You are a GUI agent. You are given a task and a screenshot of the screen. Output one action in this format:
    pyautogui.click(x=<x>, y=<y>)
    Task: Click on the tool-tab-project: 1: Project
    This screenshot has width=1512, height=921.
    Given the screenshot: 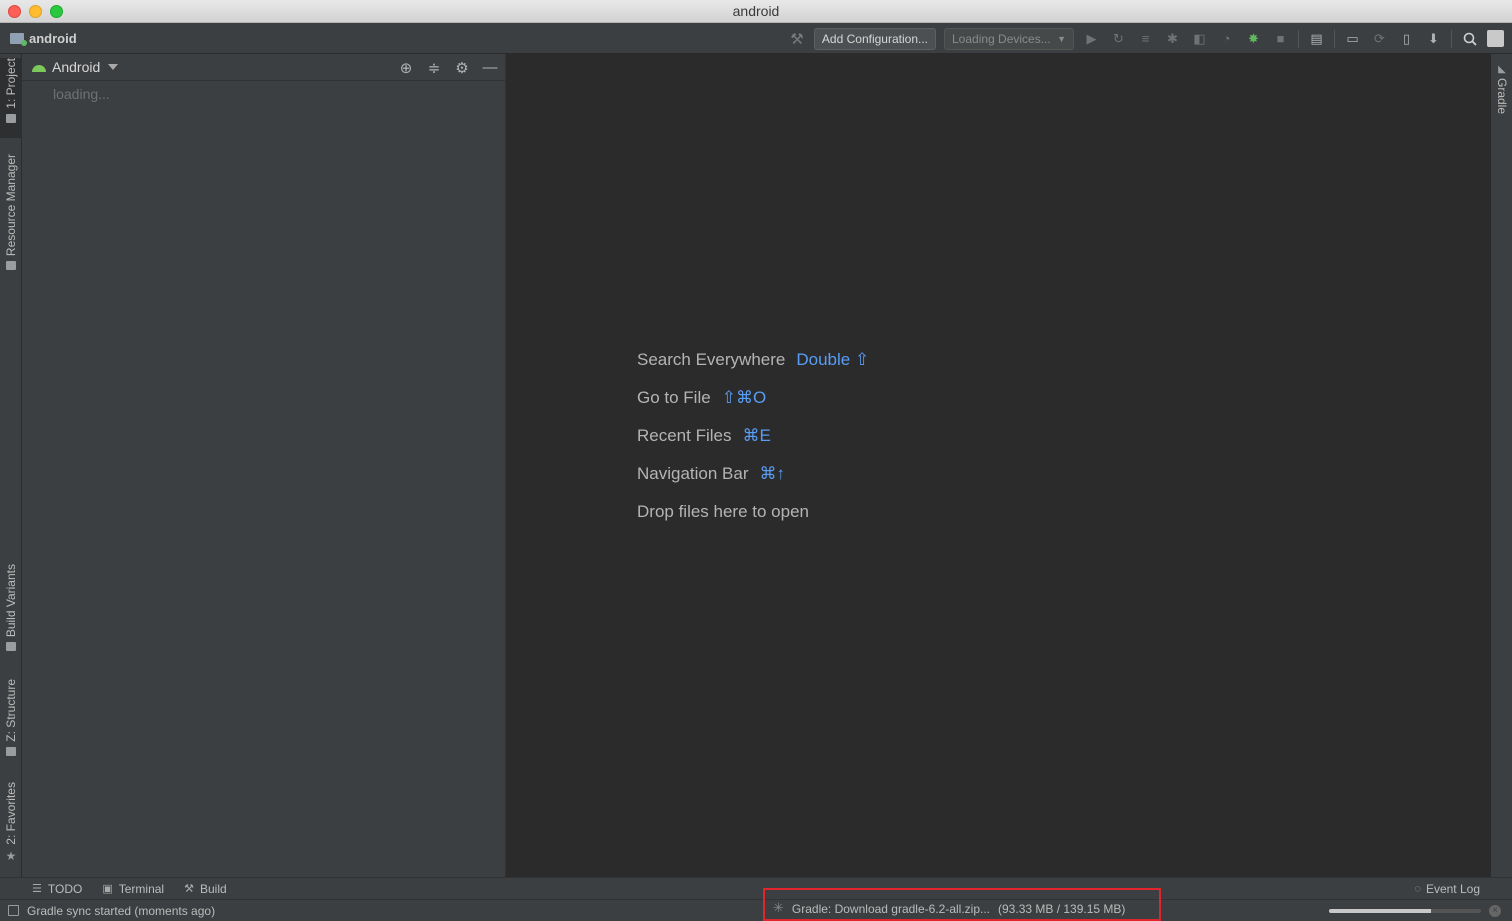 What is the action you would take?
    pyautogui.click(x=11, y=98)
    